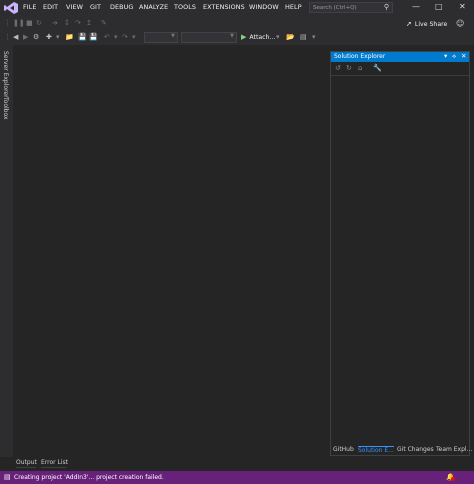 The image size is (474, 484). Describe the element at coordinates (5, 108) in the screenshot. I see `tab-toolbox: Toolbox` at that location.